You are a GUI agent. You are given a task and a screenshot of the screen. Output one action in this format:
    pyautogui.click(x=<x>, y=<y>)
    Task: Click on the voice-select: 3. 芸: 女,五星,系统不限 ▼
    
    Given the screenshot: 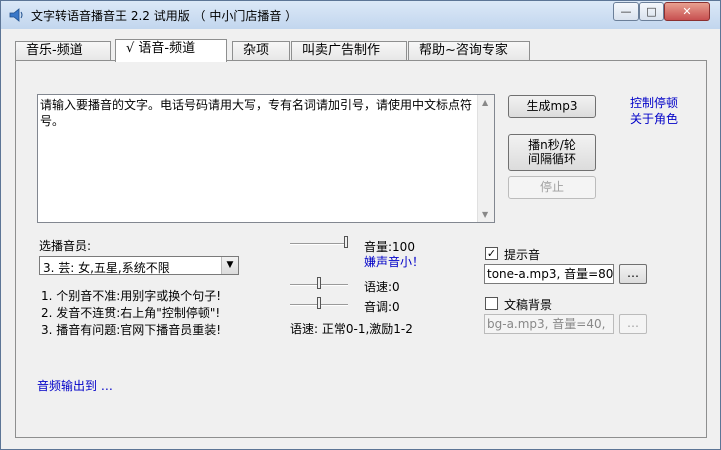 What is the action you would take?
    pyautogui.click(x=139, y=265)
    